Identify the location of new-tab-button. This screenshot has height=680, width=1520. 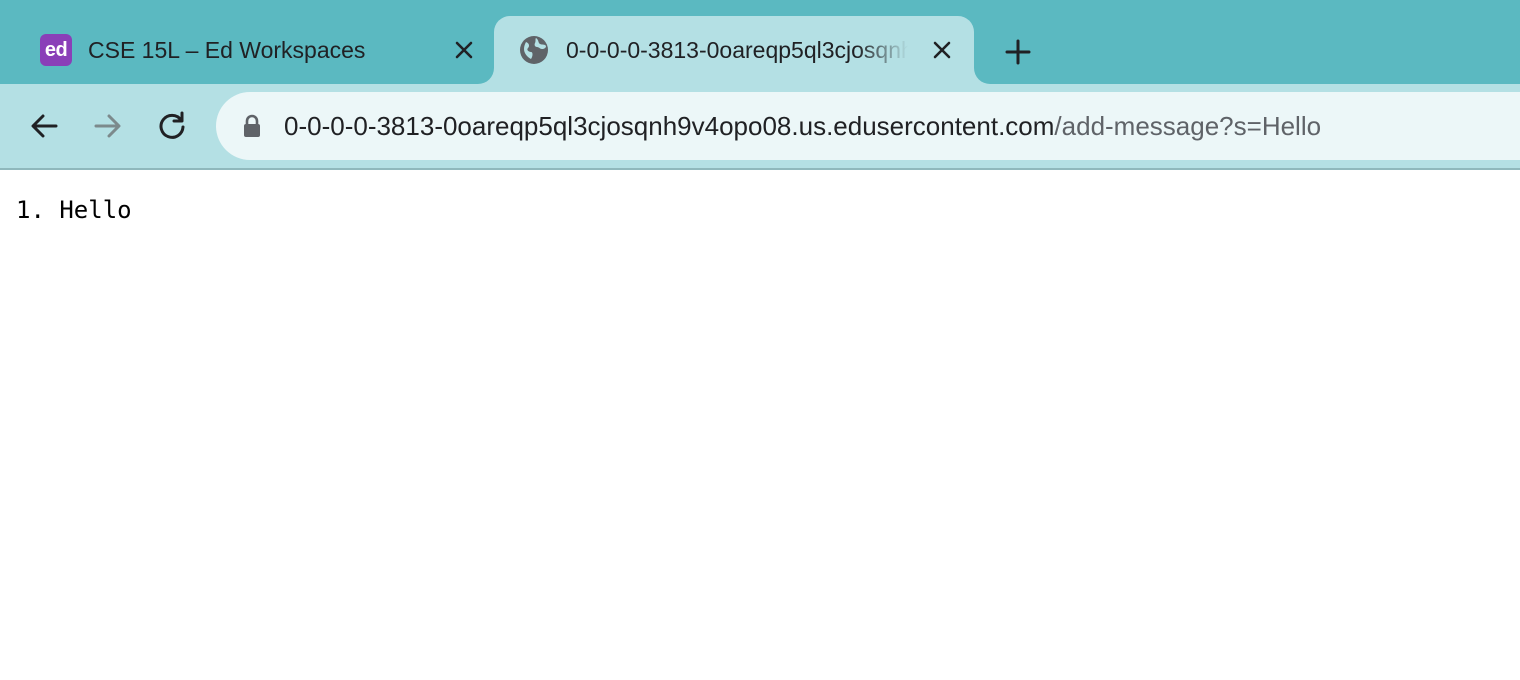
(1018, 52).